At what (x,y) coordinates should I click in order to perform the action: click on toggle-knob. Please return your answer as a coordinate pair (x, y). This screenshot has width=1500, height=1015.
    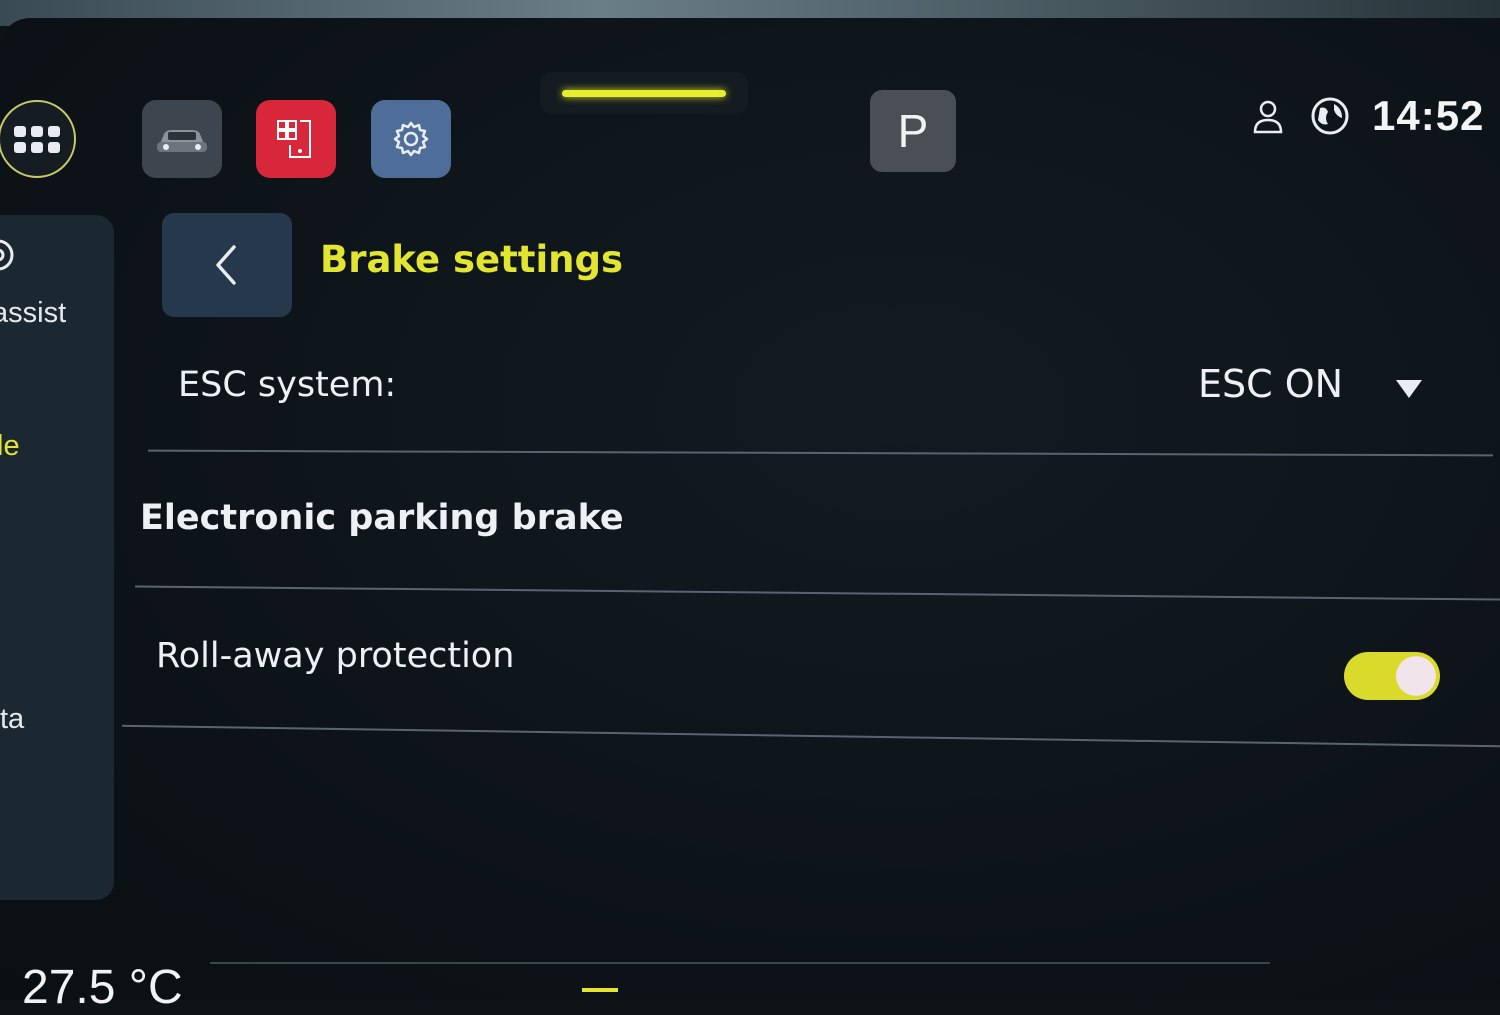
    Looking at the image, I should click on (1416, 676).